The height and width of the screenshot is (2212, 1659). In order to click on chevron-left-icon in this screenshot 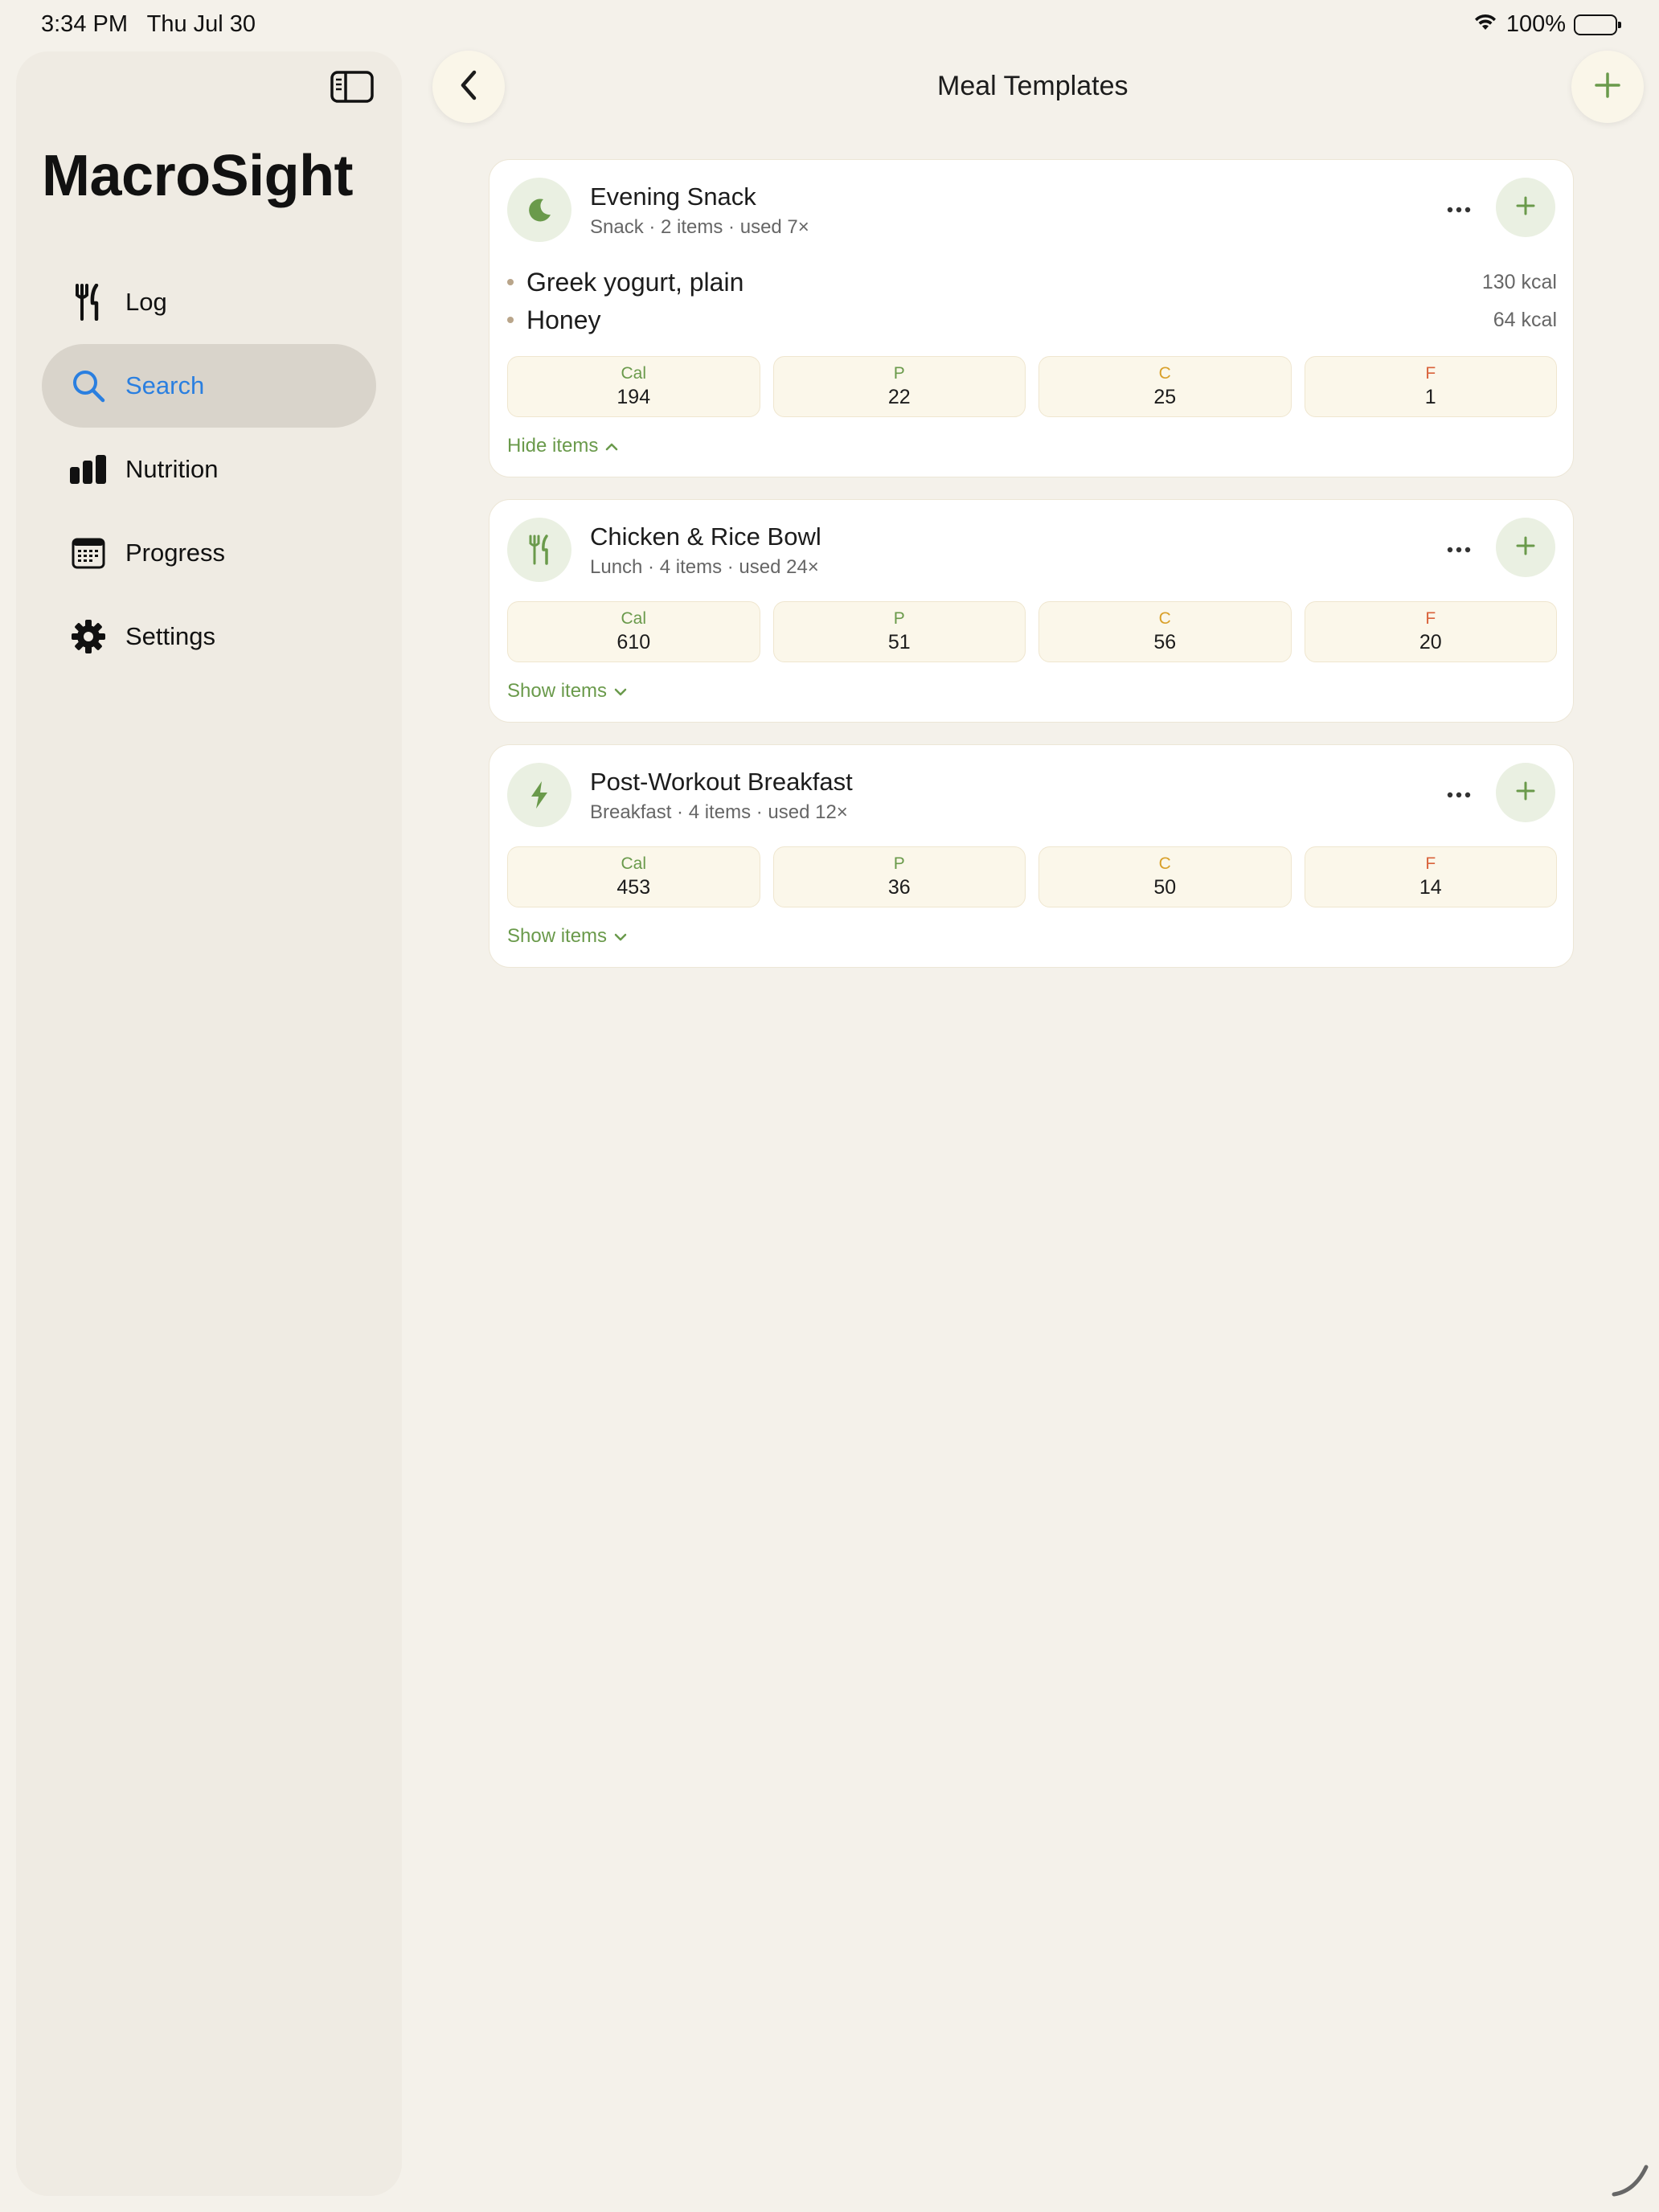, I will do `click(469, 87)`.